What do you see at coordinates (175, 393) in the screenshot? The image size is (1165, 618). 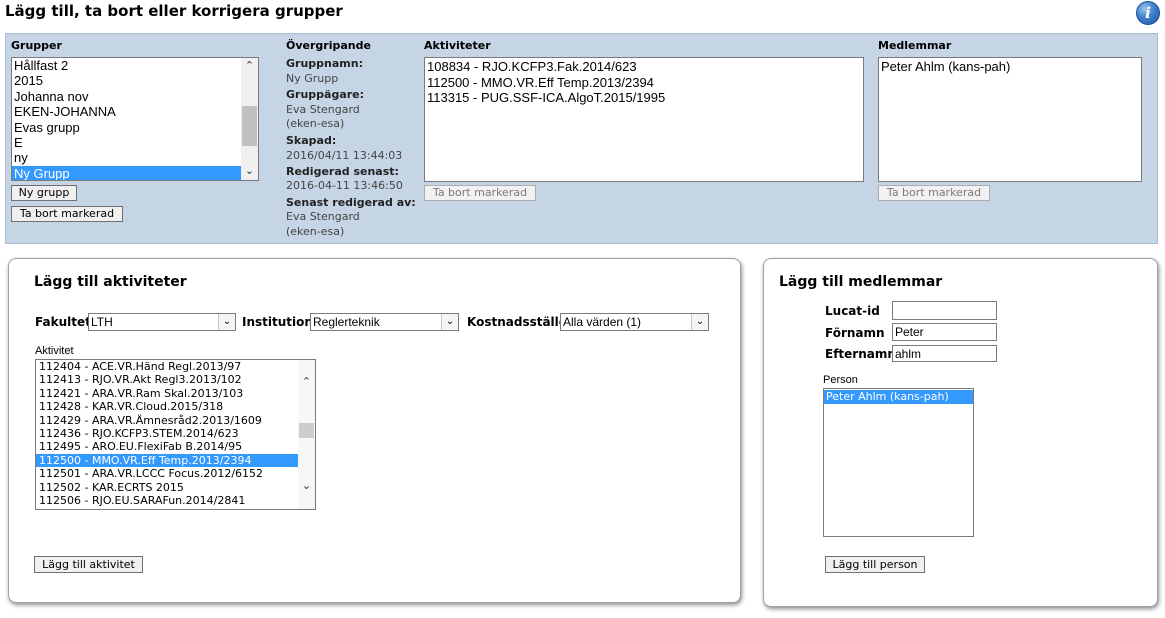 I see `activity-option: 112421 - ARA.VR.Ram Skal.2013/103` at bounding box center [175, 393].